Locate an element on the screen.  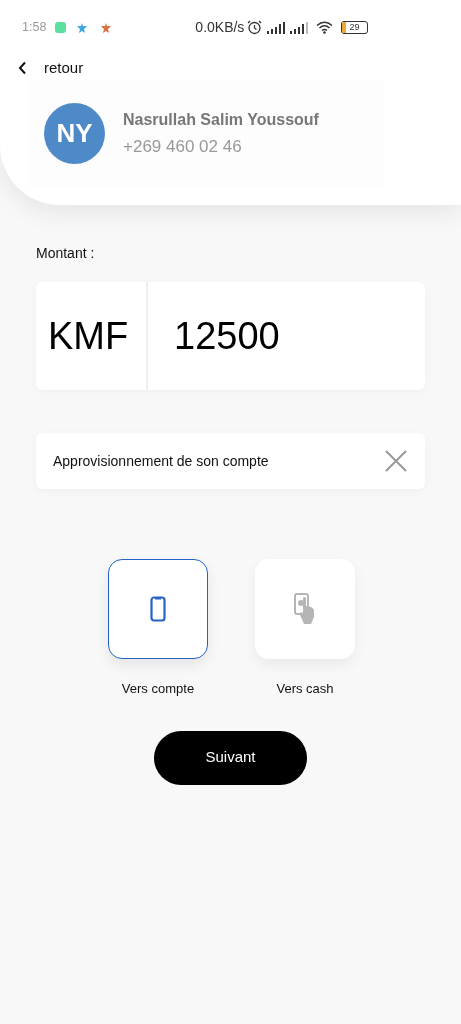
transfer-option is located at coordinates (158, 609).